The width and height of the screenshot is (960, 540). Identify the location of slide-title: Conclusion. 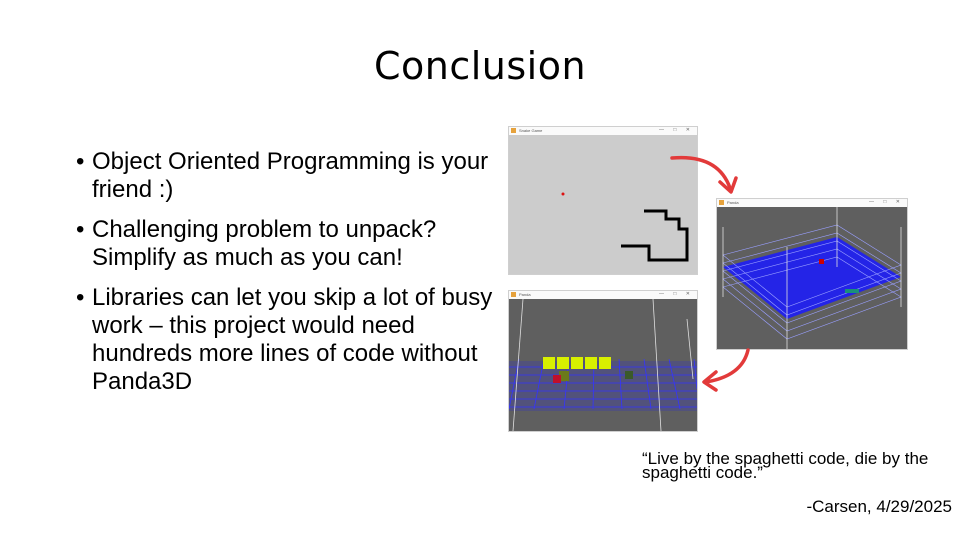
(480, 66).